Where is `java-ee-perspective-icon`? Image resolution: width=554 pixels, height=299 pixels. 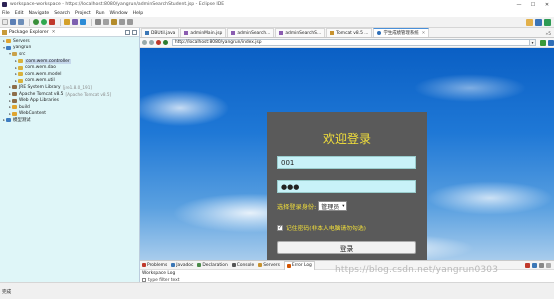 java-ee-perspective-icon is located at coordinates (538, 22).